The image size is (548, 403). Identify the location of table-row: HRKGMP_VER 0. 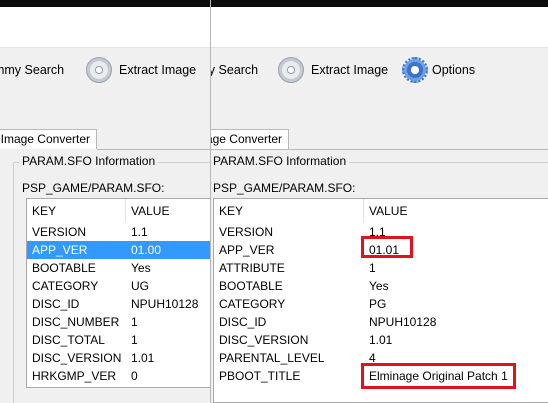
(118, 376).